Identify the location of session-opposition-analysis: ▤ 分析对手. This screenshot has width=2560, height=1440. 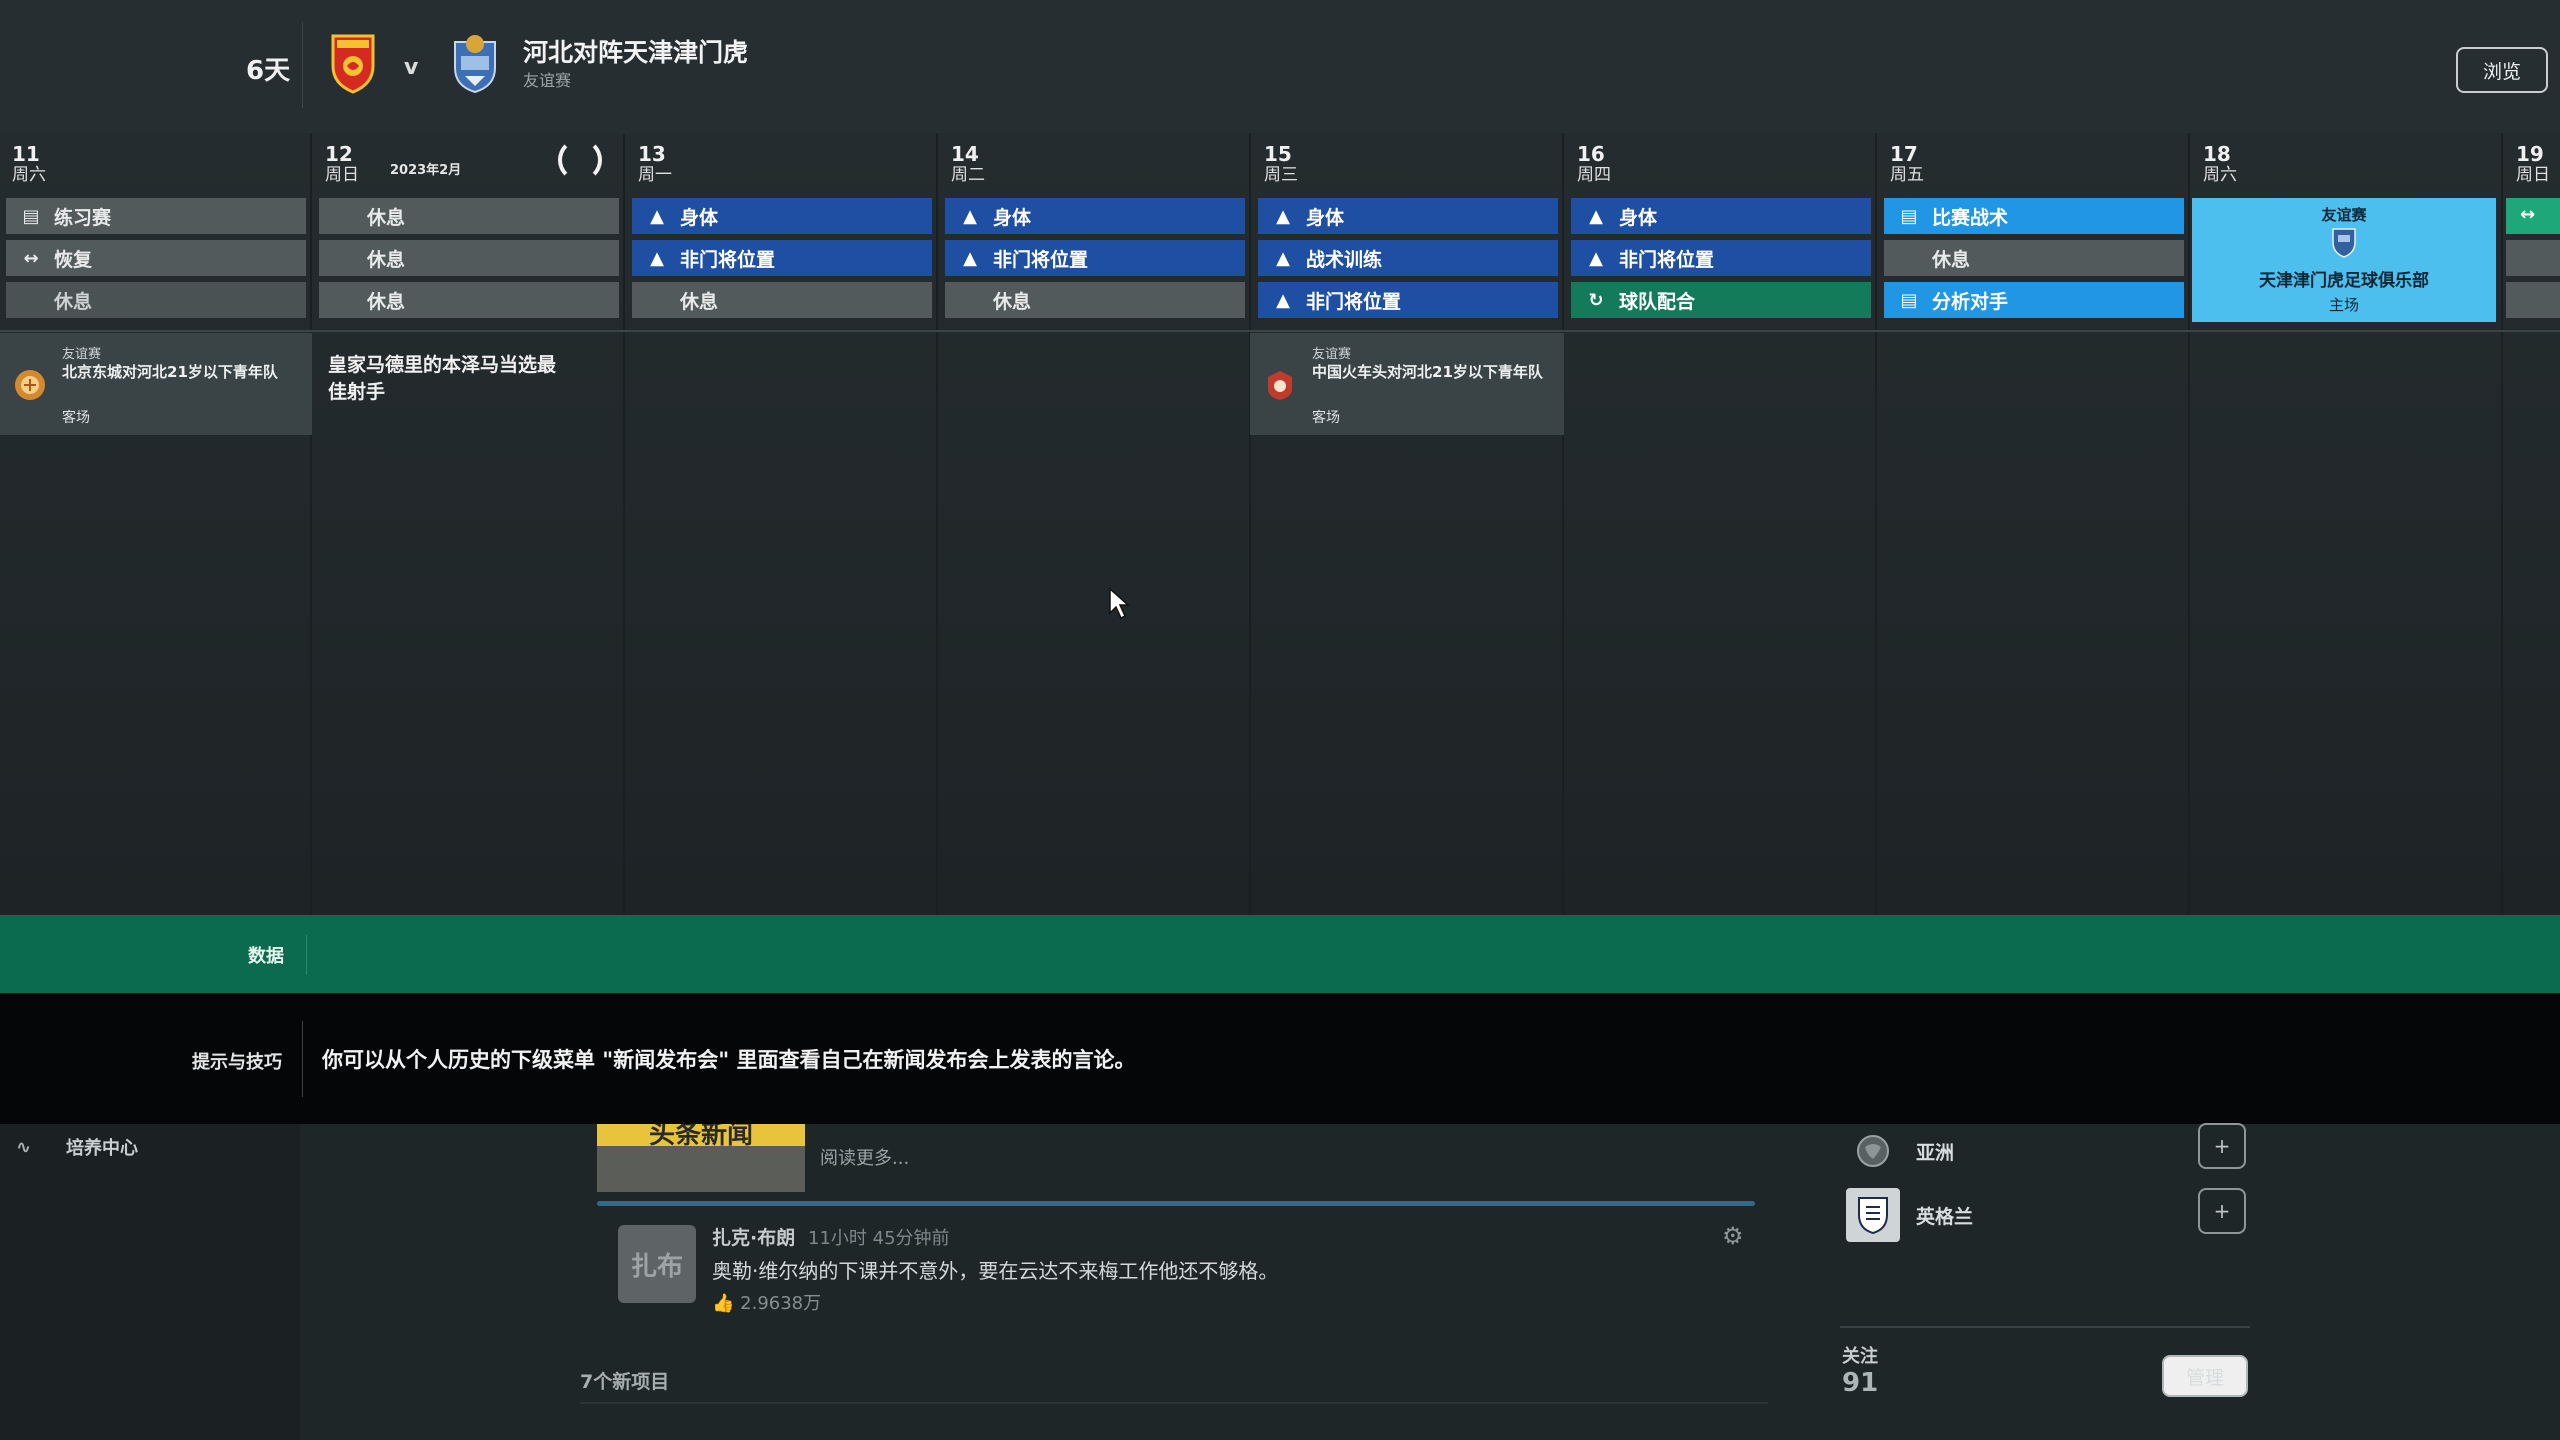
(2034, 300).